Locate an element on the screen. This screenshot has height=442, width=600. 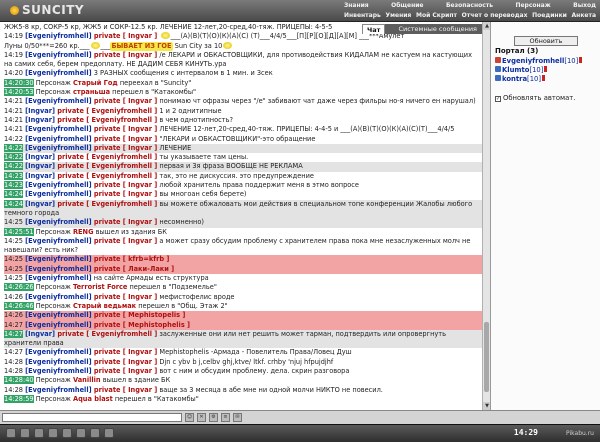
user-name: kontra is located at coordinates (514, 79).